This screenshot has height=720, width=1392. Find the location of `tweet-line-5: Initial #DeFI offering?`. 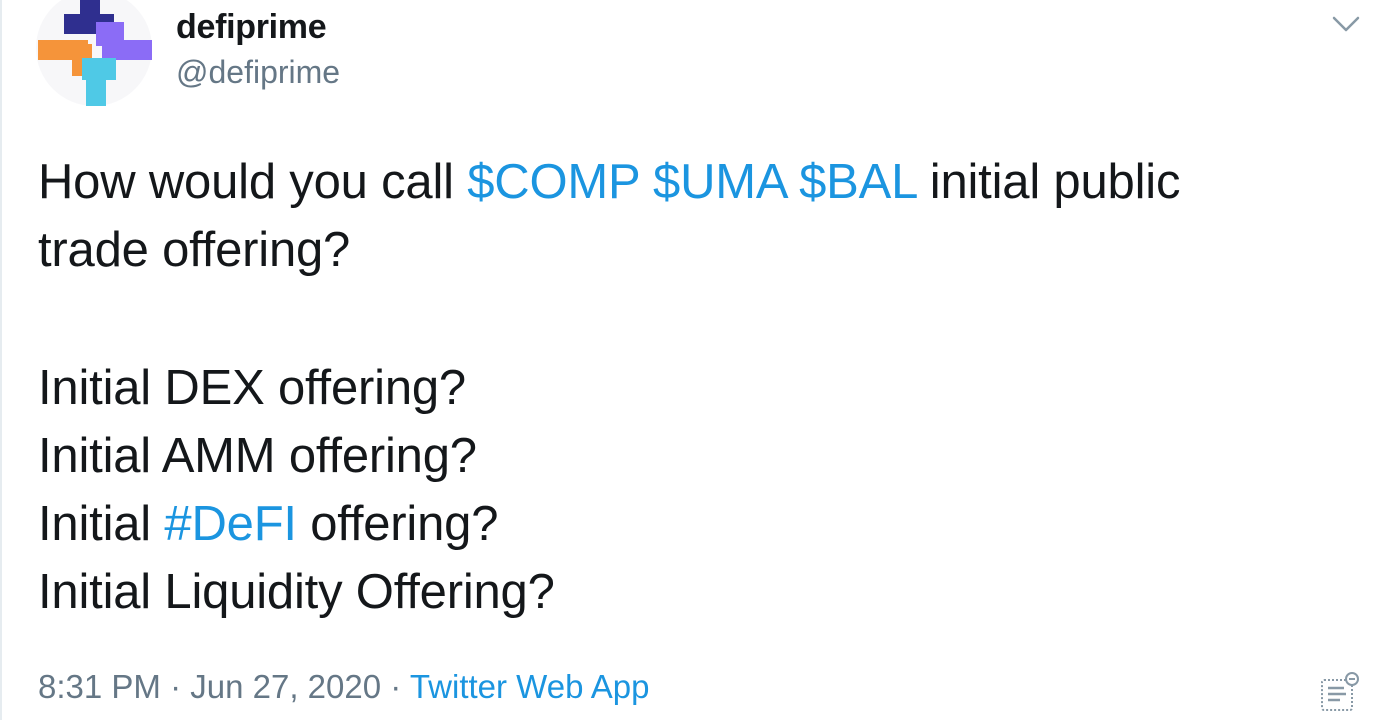

tweet-line-5: Initial #DeFI offering? is located at coordinates (698, 524).